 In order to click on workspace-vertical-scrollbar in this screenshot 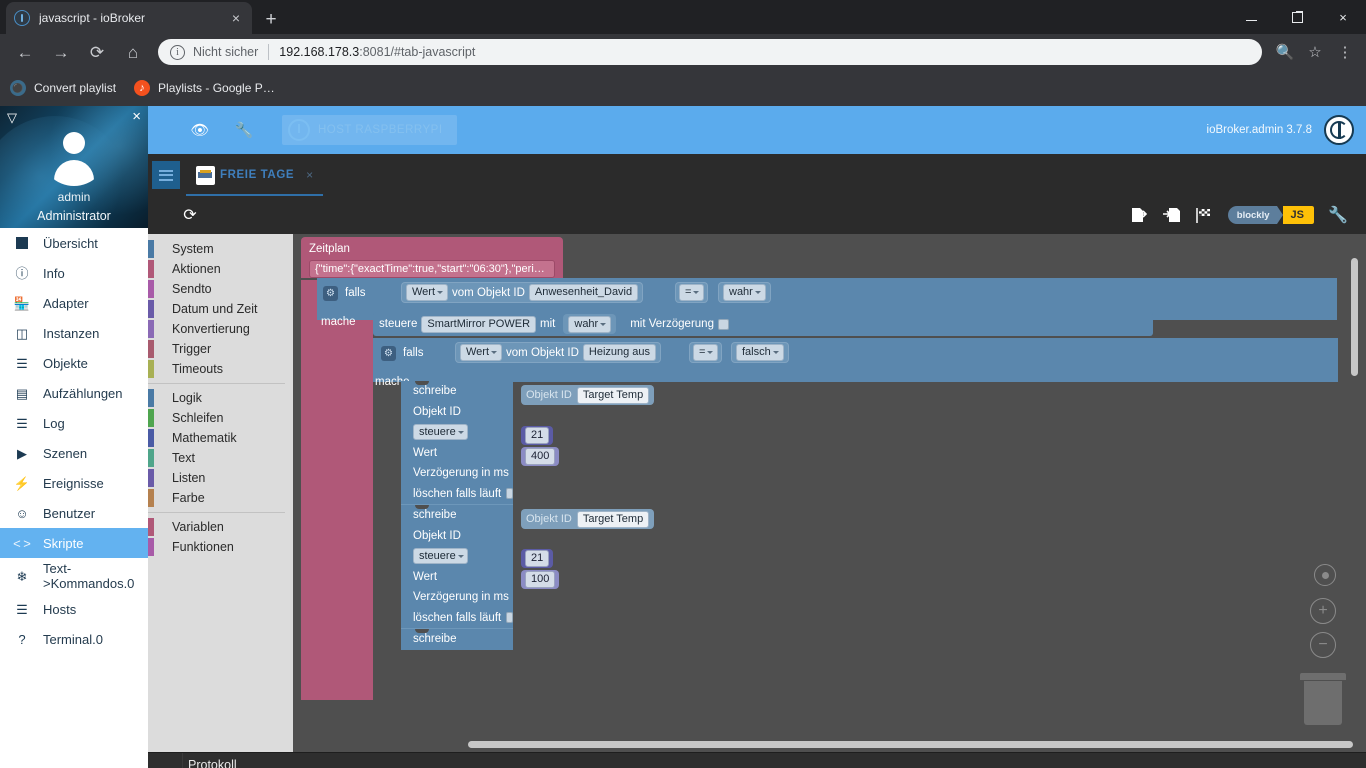, I will do `click(1354, 317)`.